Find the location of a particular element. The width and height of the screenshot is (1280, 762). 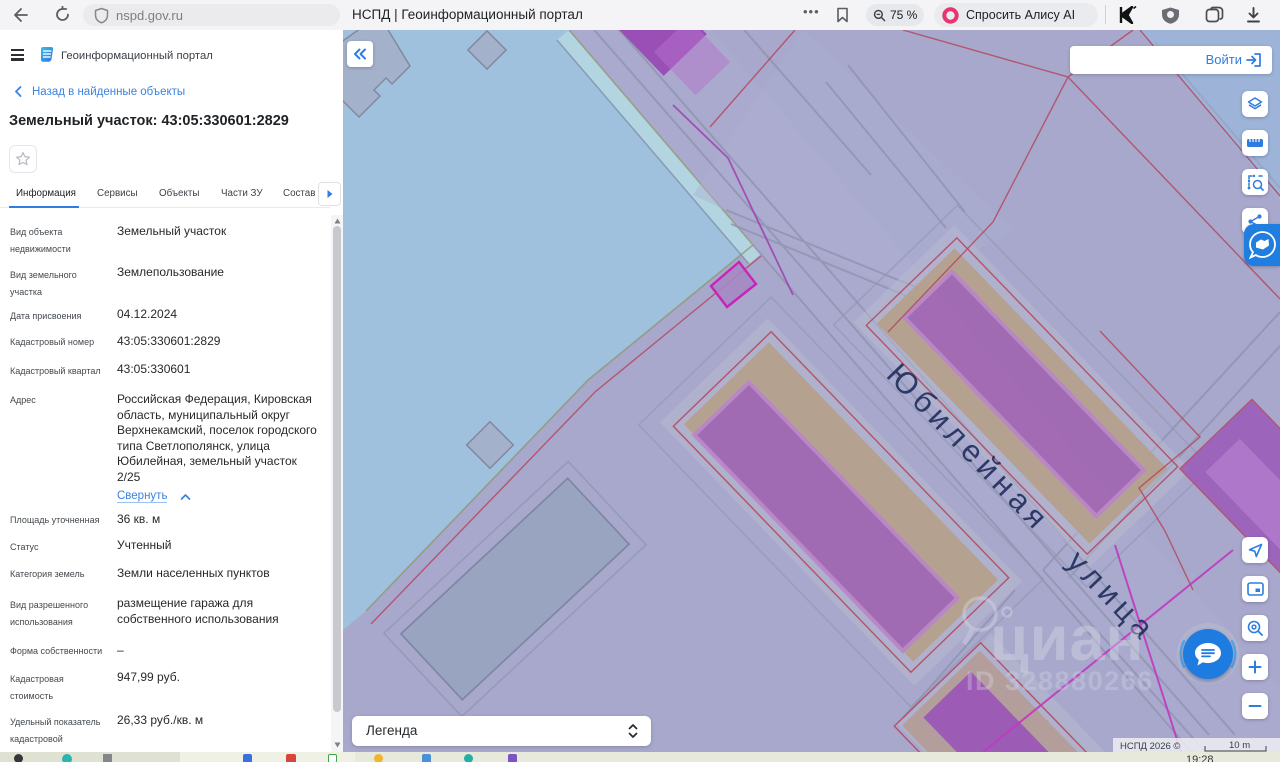

svg-text: 10 m is located at coordinates (1239, 745).